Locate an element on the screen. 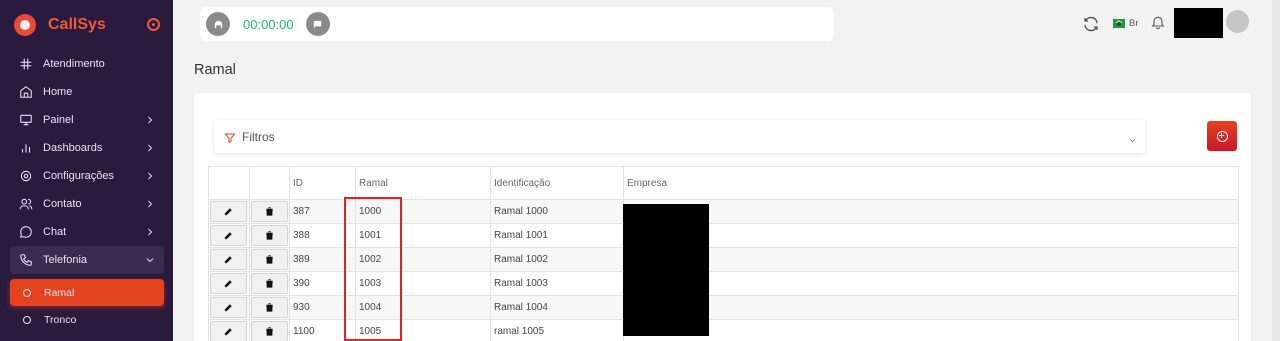 Image resolution: width=1280 pixels, height=341 pixels. app-name: CallSys is located at coordinates (77, 24).